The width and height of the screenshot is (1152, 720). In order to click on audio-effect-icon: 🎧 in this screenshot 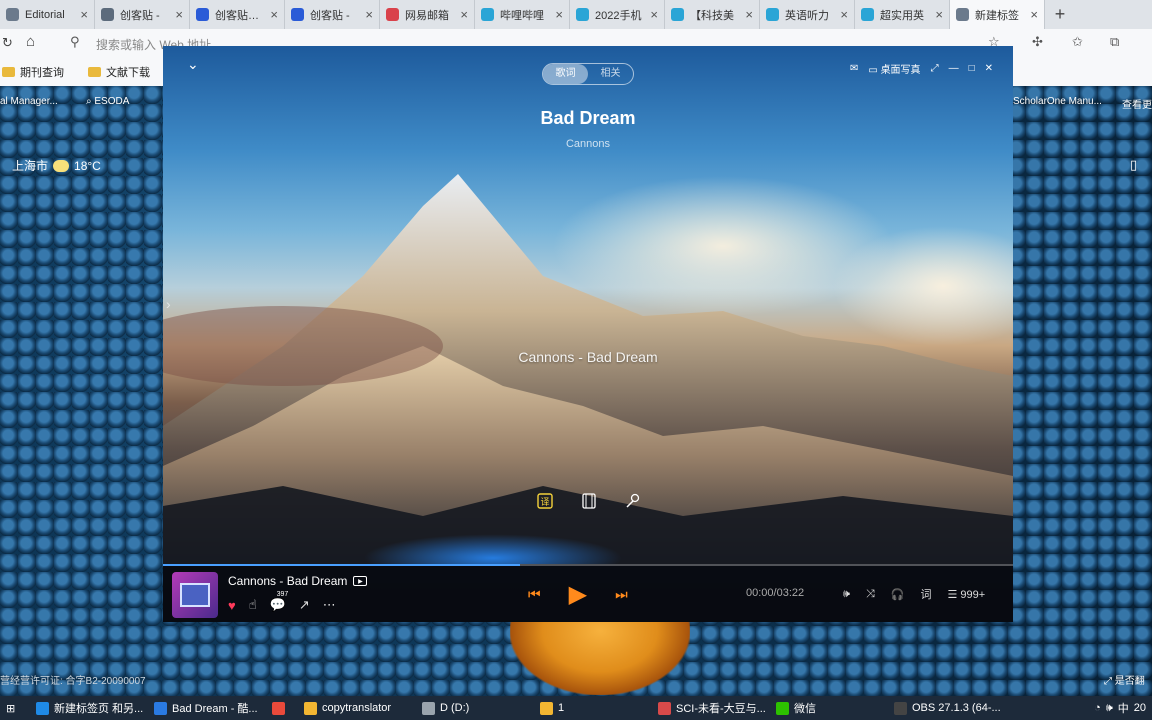, I will do `click(898, 594)`.